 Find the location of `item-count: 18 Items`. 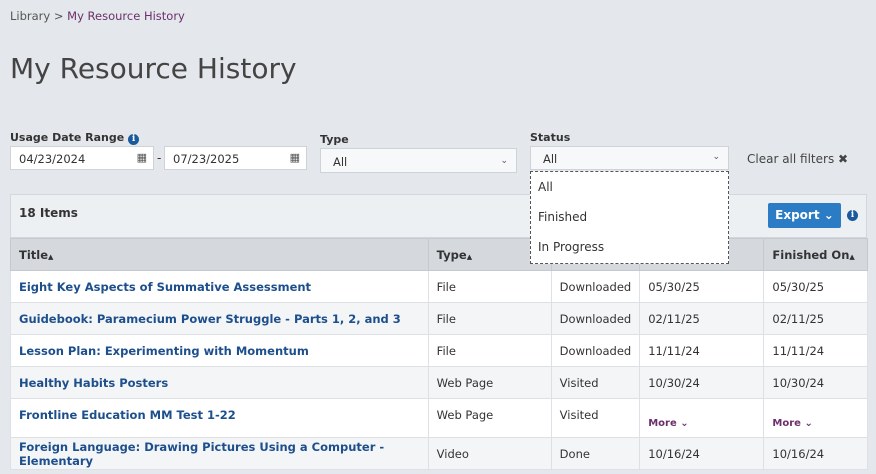

item-count: 18 Items is located at coordinates (48, 213).